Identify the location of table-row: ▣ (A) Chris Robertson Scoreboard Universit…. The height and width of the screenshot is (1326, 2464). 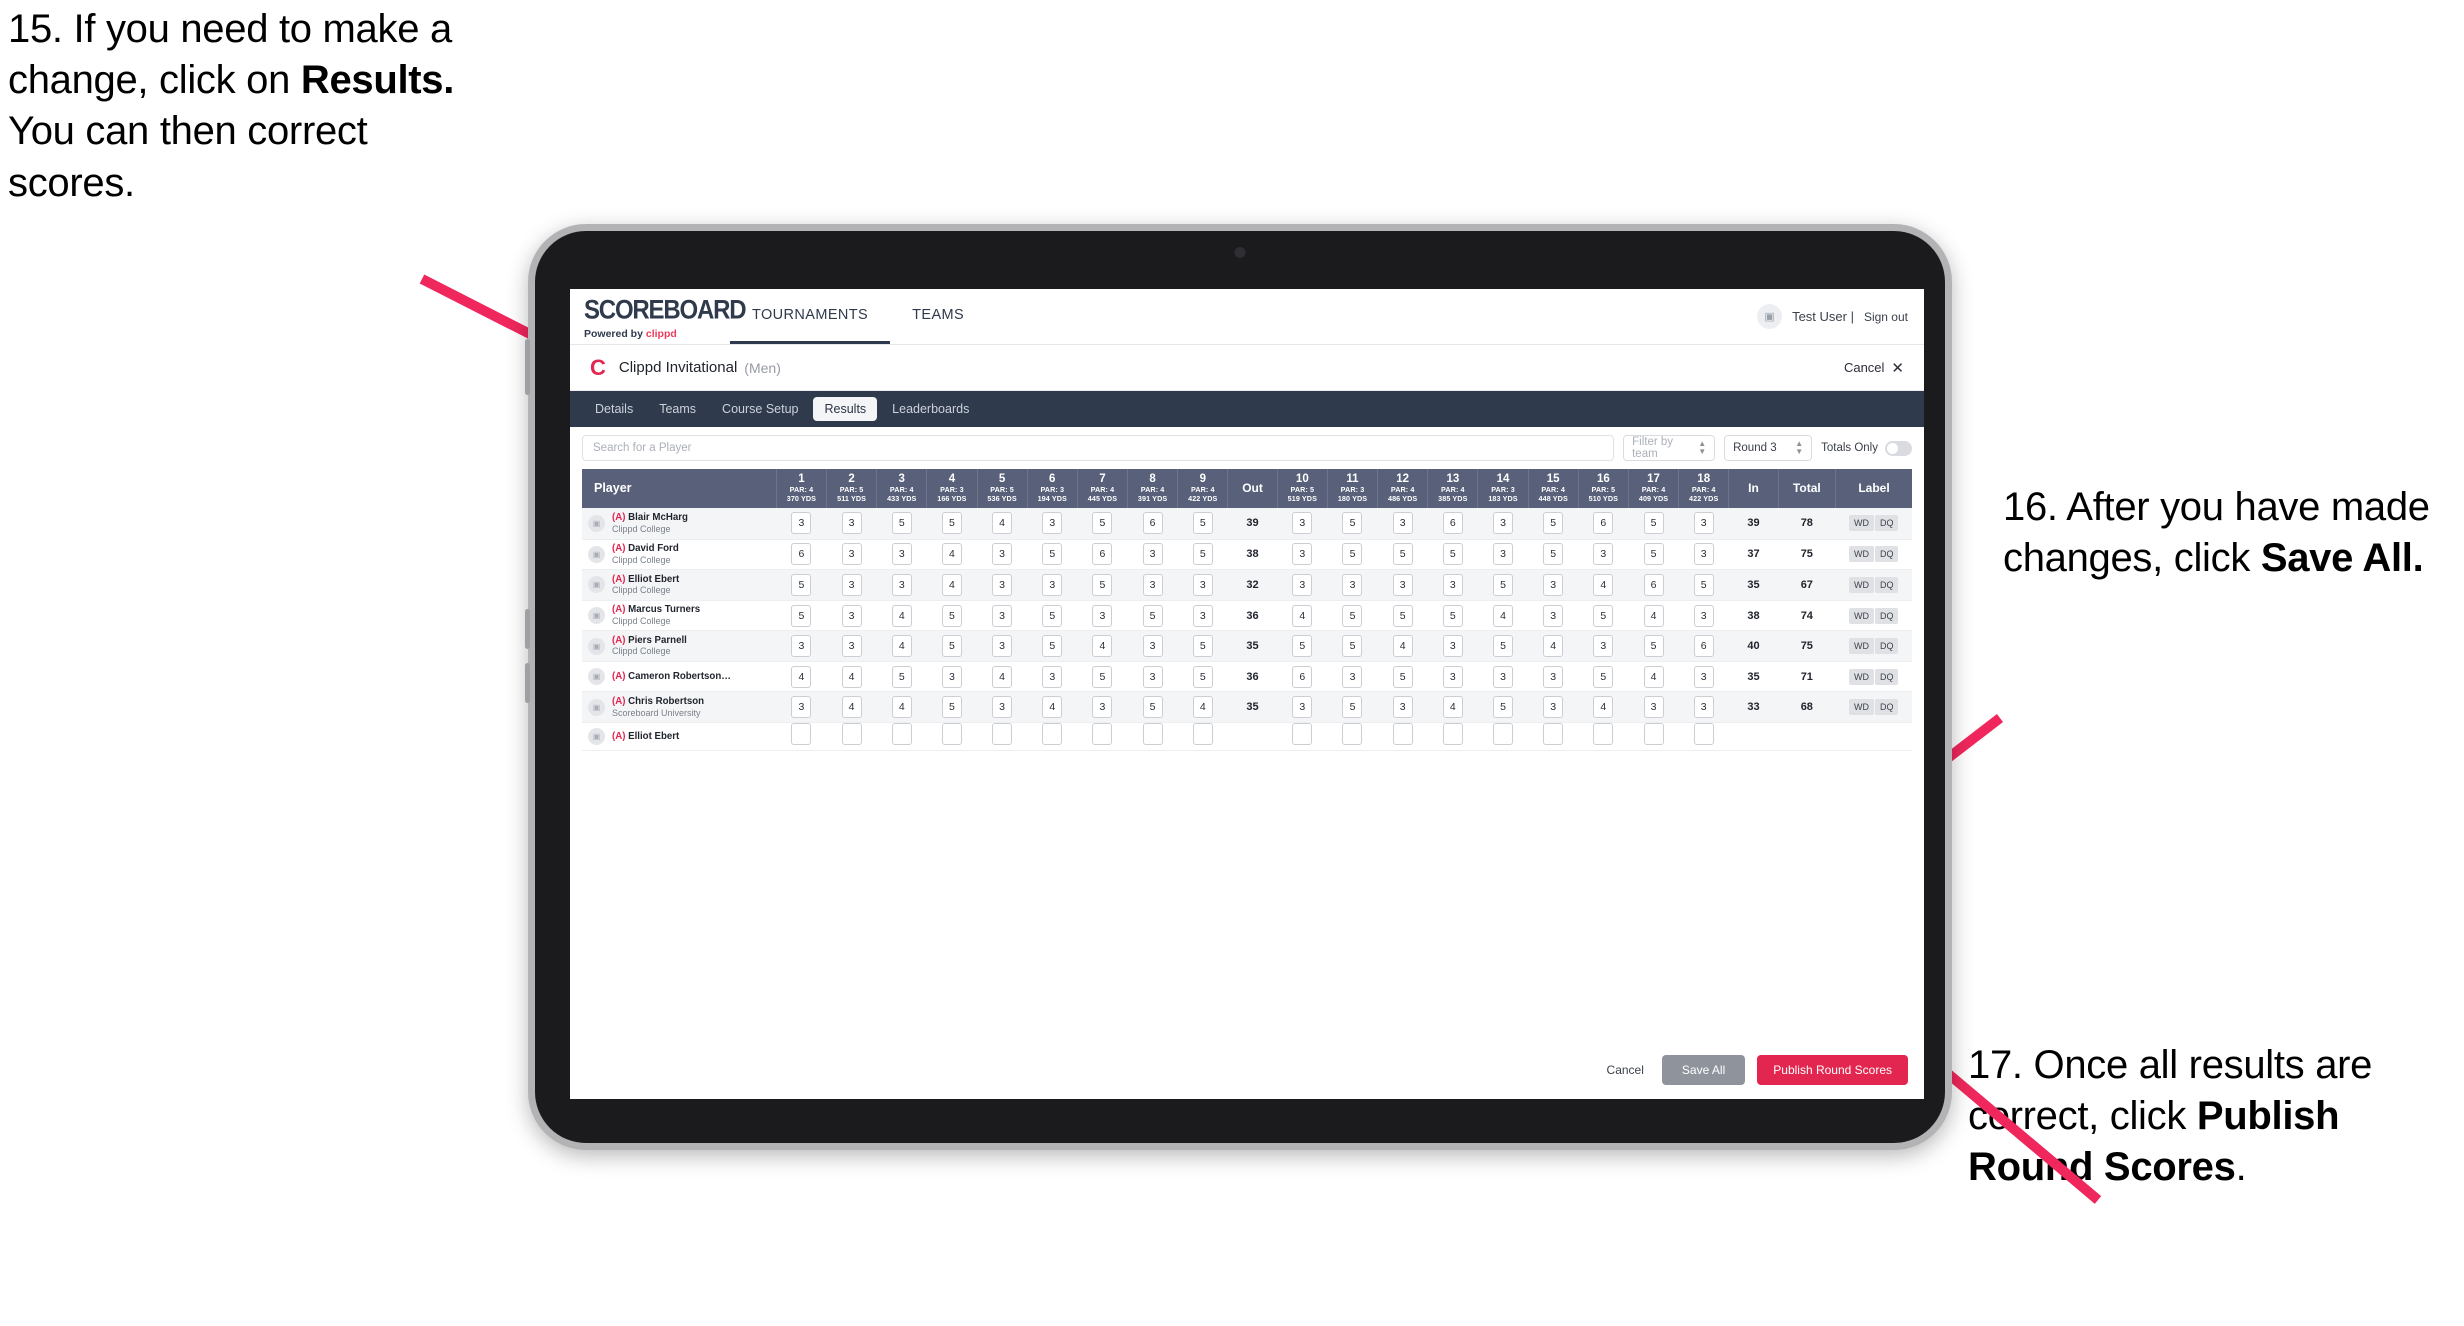
(1247, 707).